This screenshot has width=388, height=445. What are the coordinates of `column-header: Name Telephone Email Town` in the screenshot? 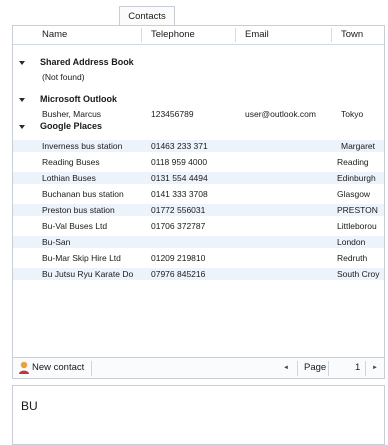 It's located at (198, 35).